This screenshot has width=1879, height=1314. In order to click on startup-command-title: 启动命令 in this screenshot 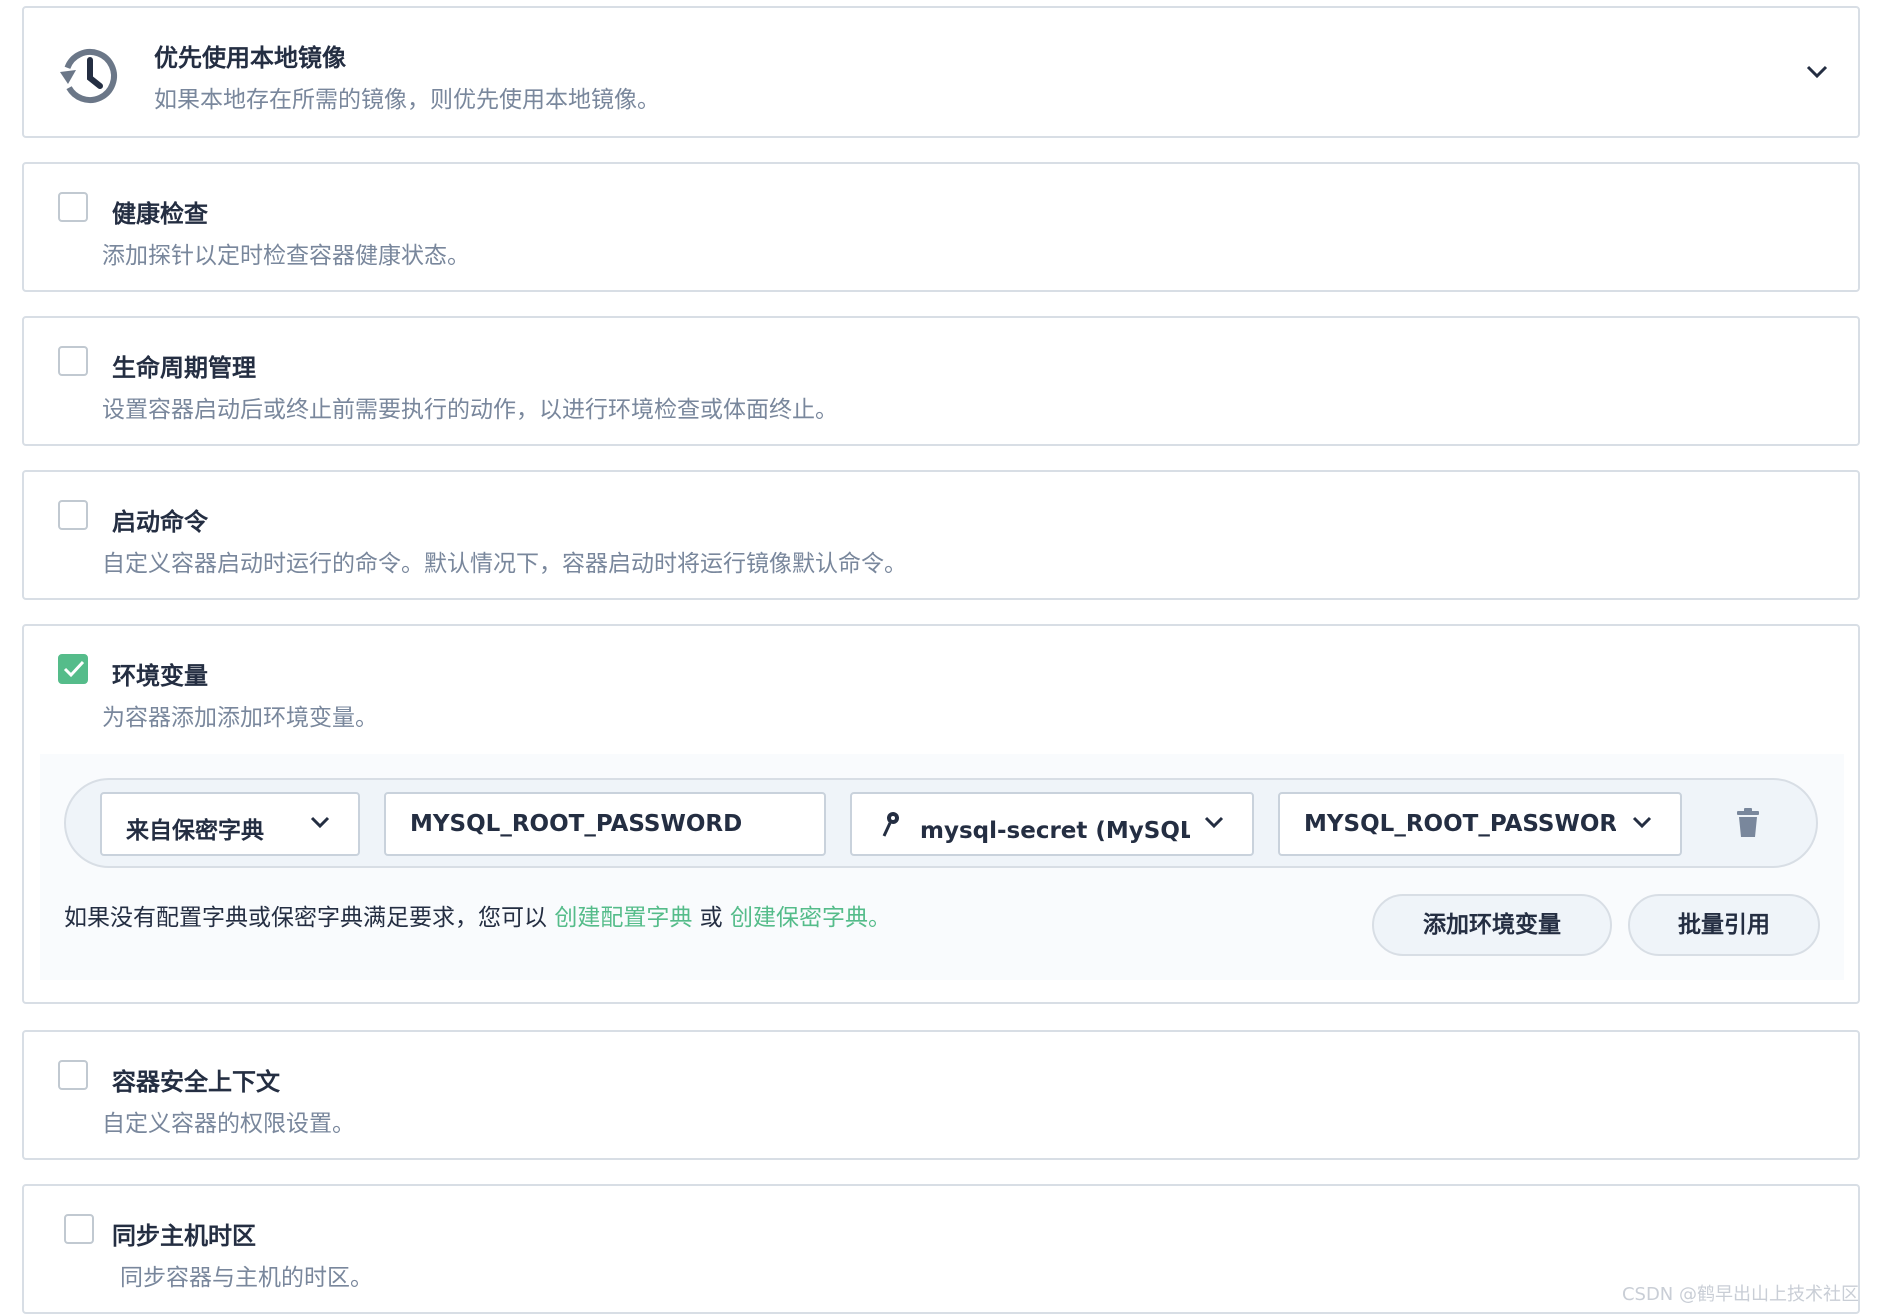, I will do `click(160, 522)`.